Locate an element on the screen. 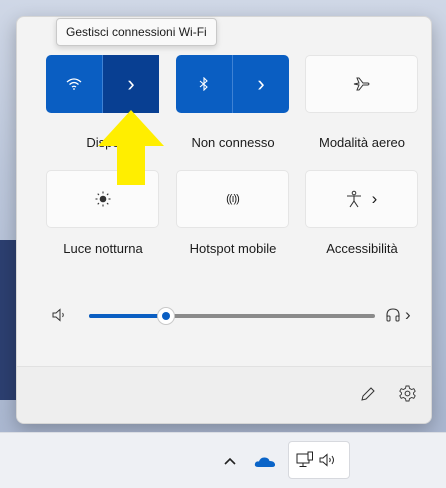 The height and width of the screenshot is (488, 446). airplane-icon is located at coordinates (361, 84).